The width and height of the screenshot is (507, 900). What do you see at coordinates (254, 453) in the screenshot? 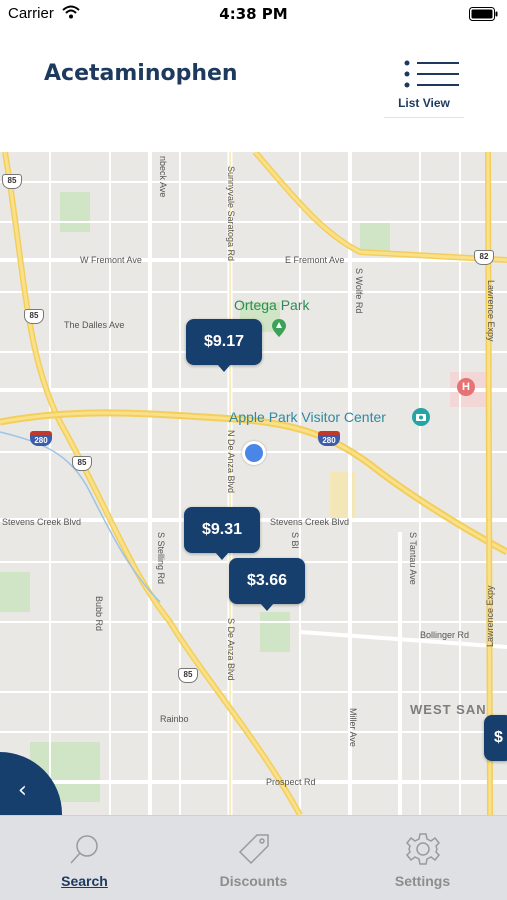
I see `current-location-dot` at bounding box center [254, 453].